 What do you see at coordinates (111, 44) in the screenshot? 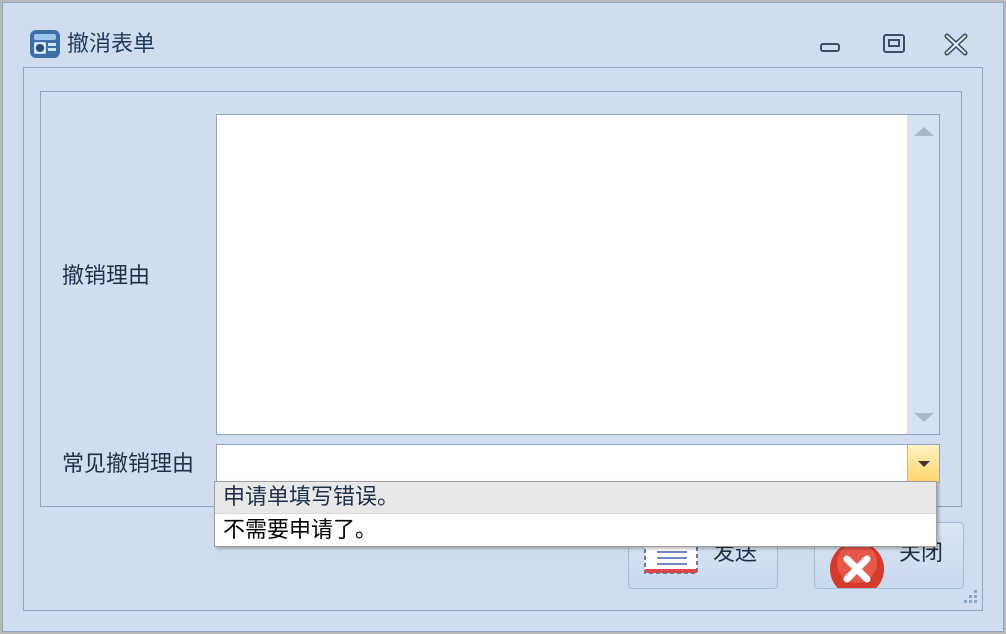
I see `window-title: 撤消表单` at bounding box center [111, 44].